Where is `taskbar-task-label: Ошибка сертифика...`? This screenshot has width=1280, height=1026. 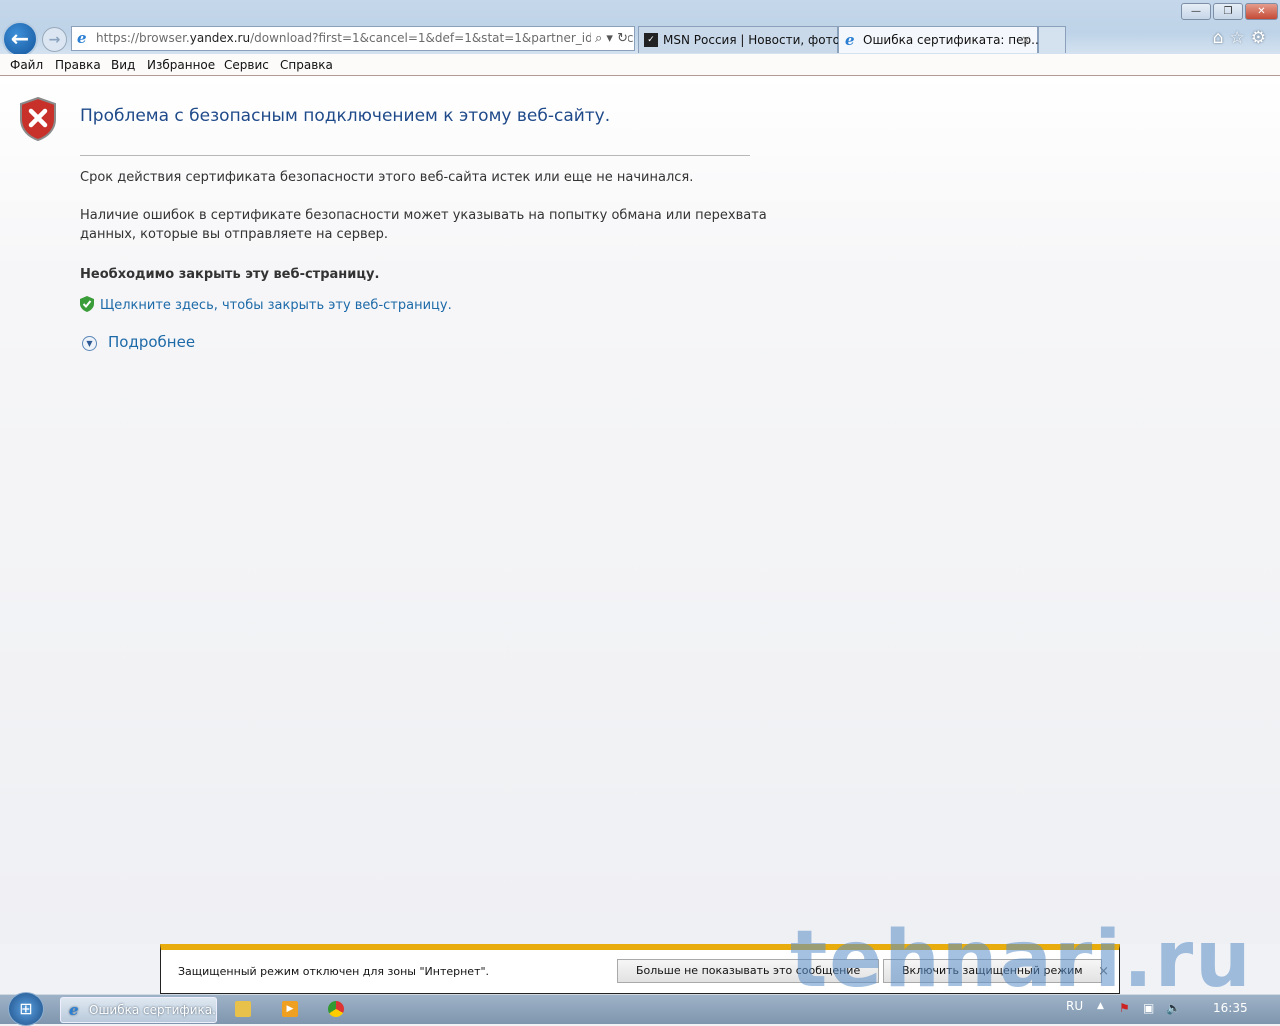 taskbar-task-label: Ошибка сертифика... is located at coordinates (153, 1010).